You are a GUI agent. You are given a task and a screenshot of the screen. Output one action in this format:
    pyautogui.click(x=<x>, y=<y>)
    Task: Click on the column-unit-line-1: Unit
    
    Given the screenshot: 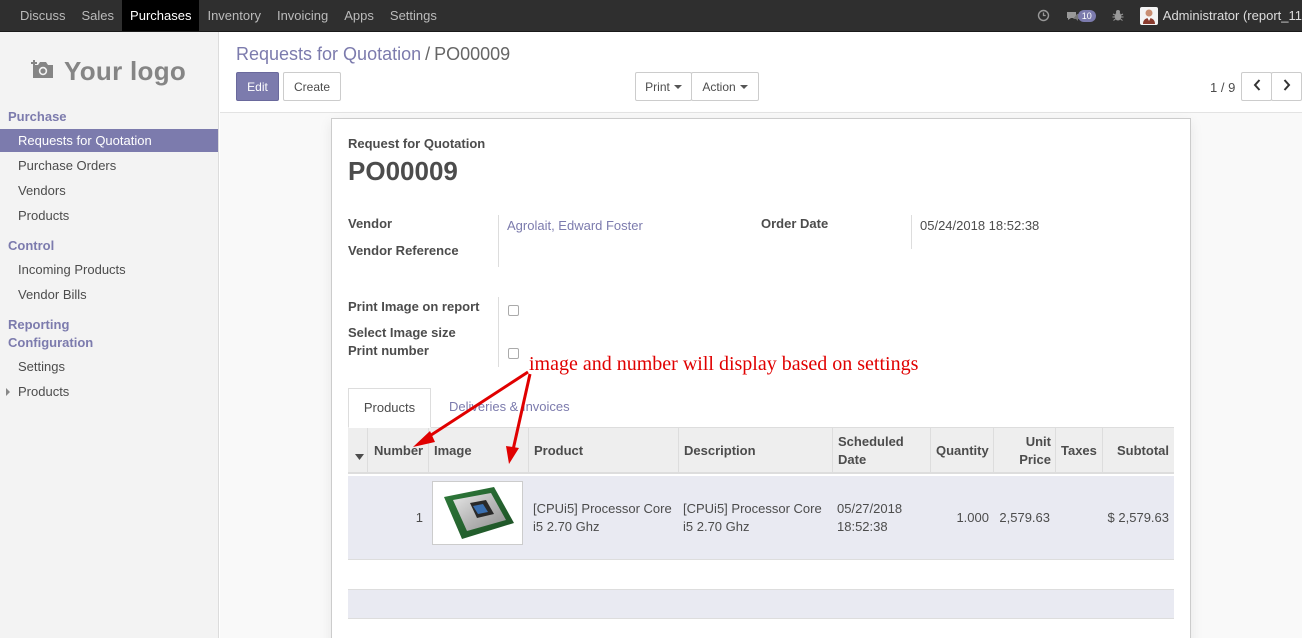 What is the action you would take?
    pyautogui.click(x=1038, y=441)
    